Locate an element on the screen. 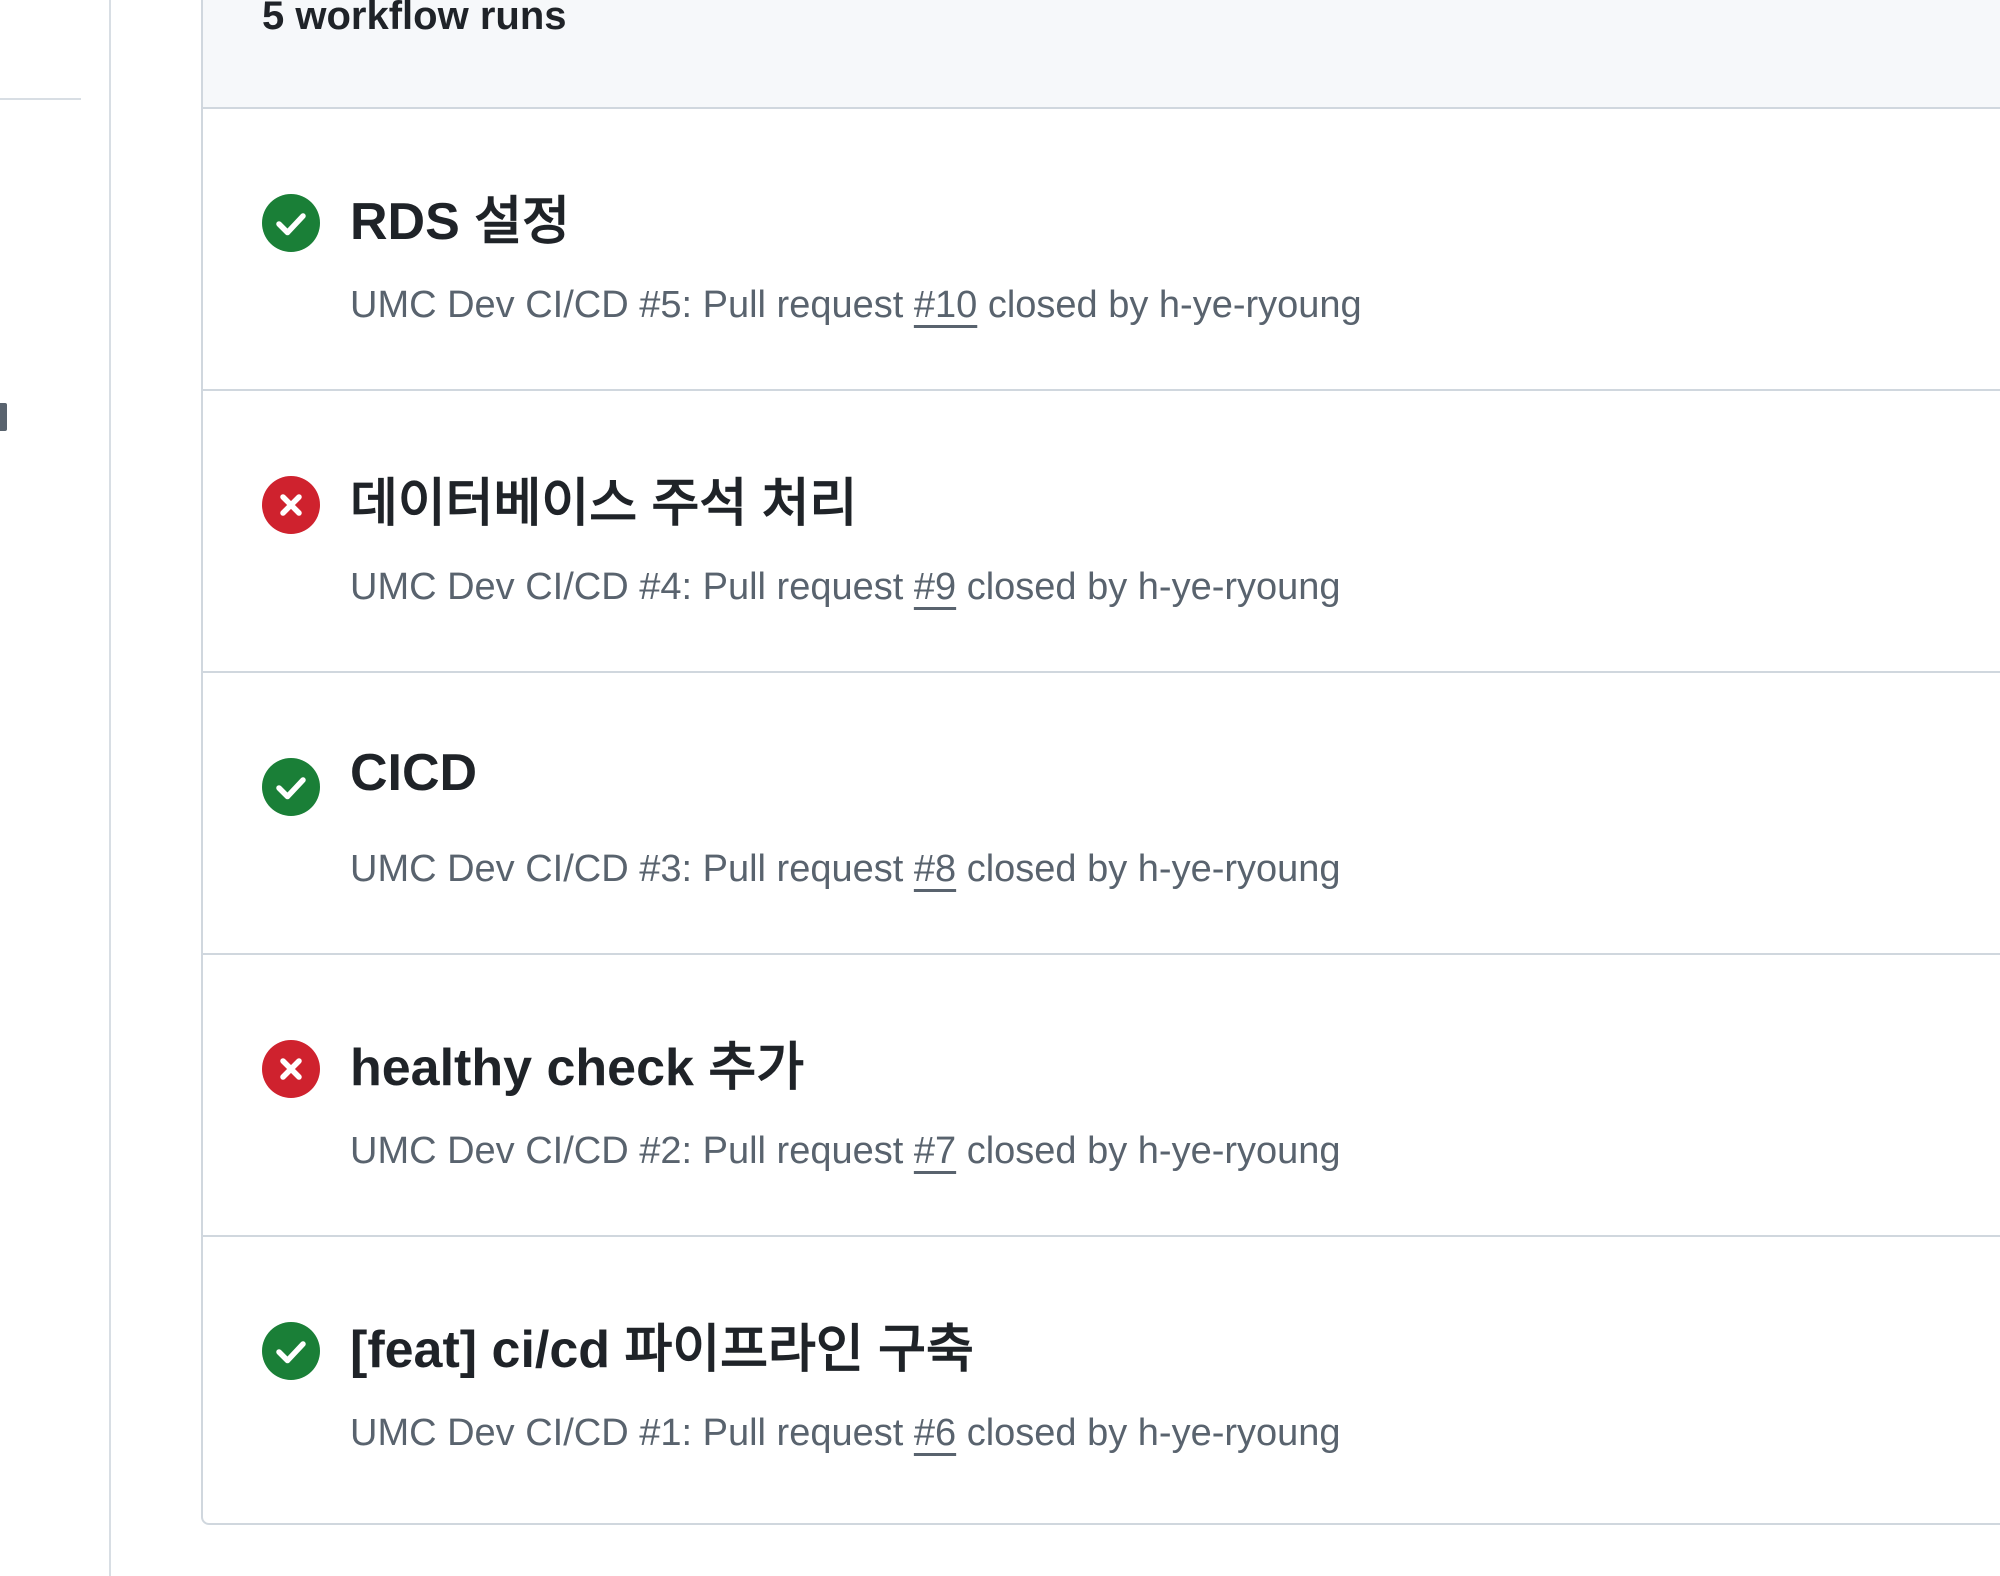  workflow-run-title: 데이터베이스 주석 처리 is located at coordinates (603, 498).